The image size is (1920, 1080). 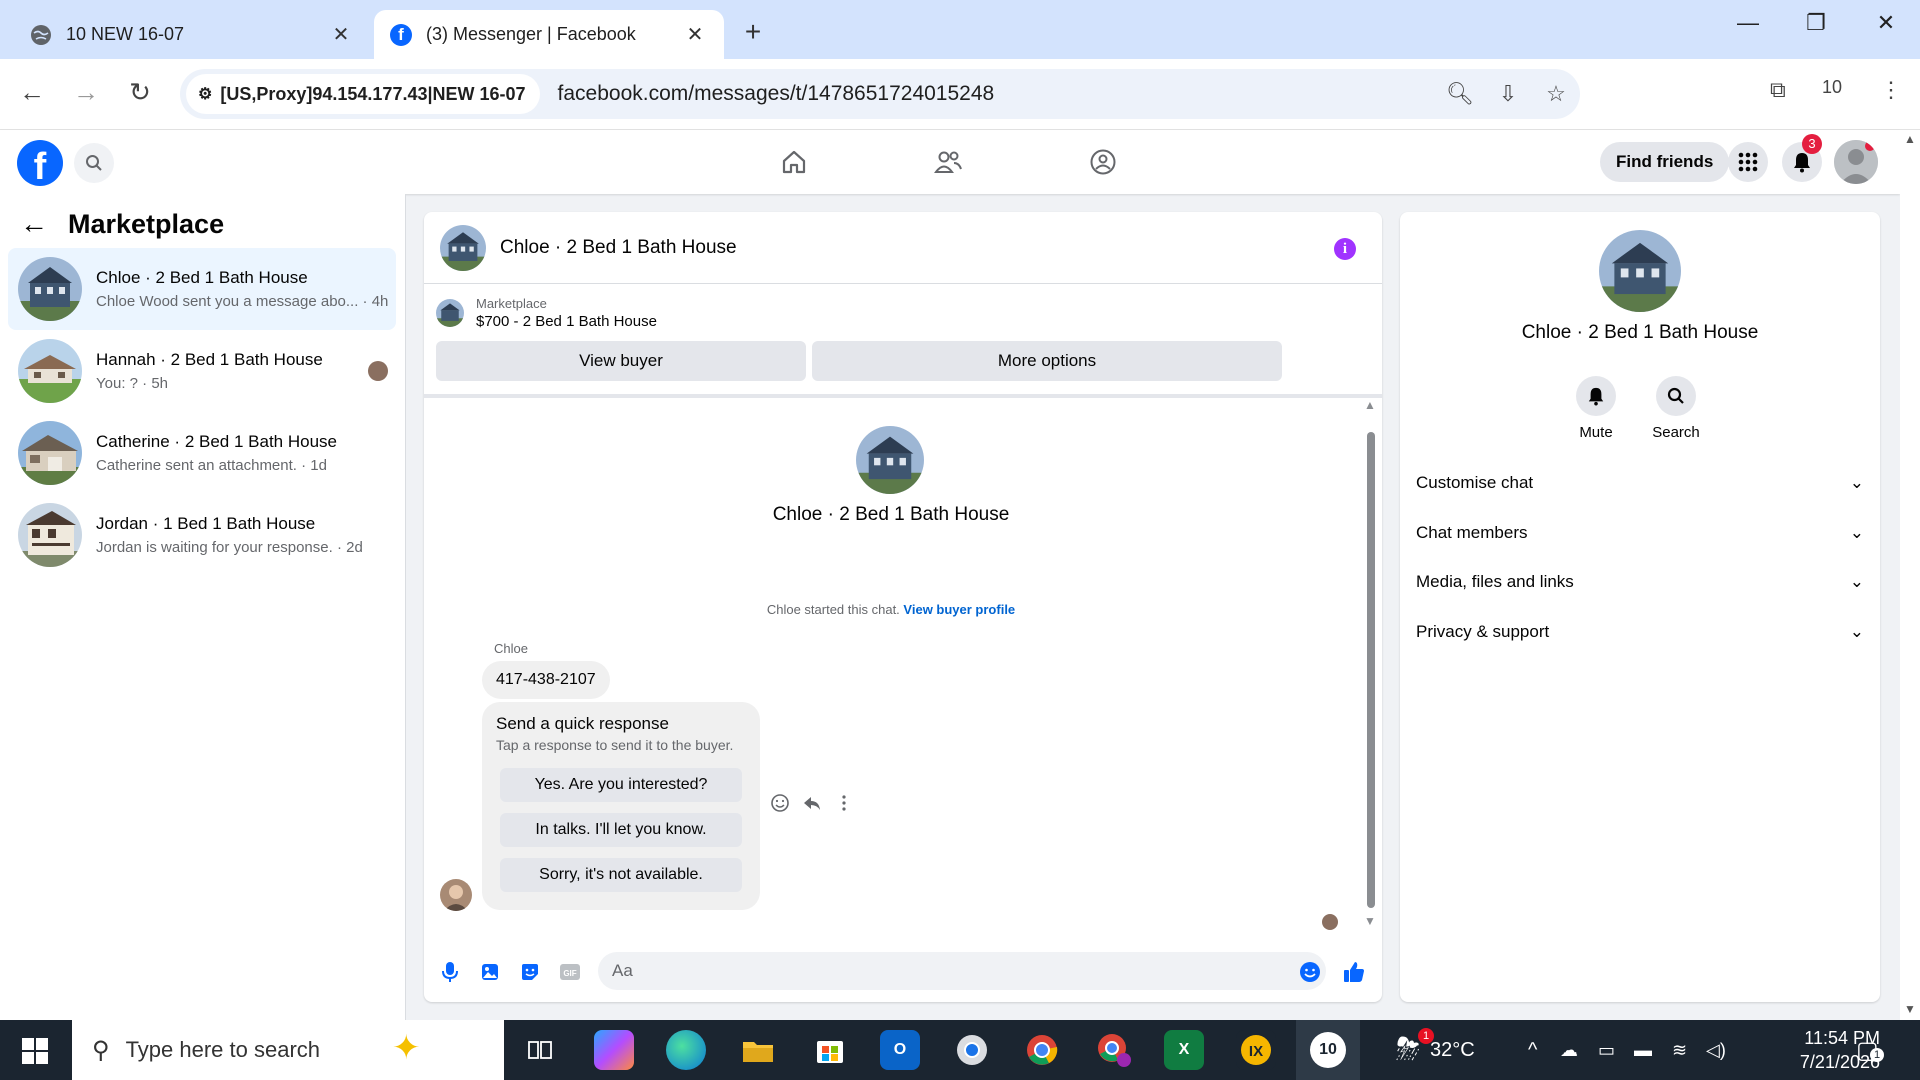 What do you see at coordinates (794, 162) in the screenshot?
I see `home-icon` at bounding box center [794, 162].